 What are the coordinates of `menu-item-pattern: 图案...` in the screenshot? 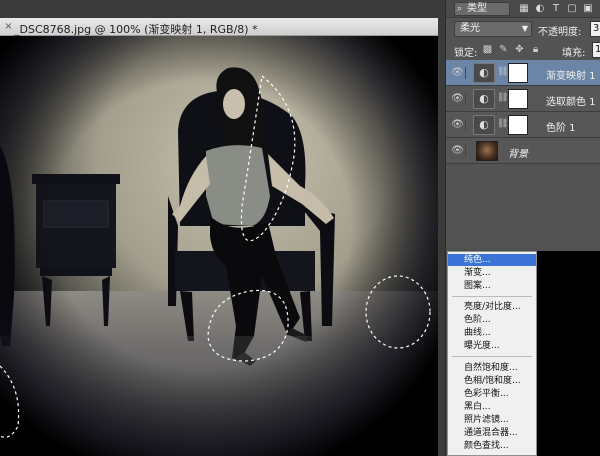 It's located at (492, 286).